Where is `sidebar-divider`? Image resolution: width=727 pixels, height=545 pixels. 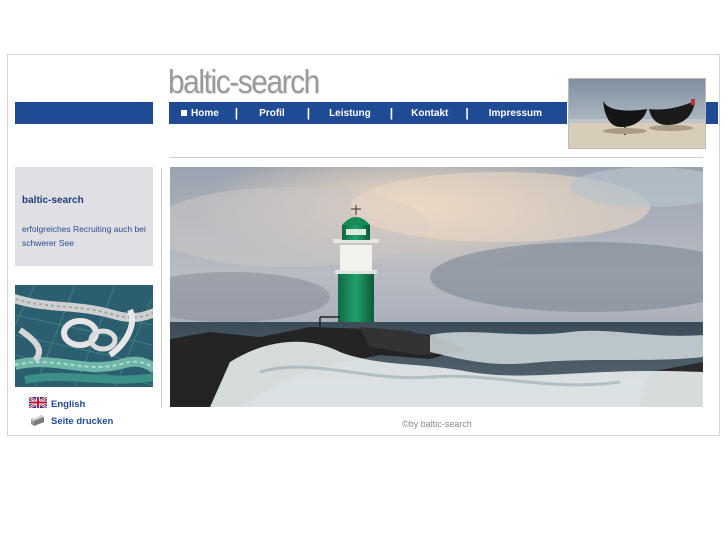
sidebar-divider is located at coordinates (161, 288).